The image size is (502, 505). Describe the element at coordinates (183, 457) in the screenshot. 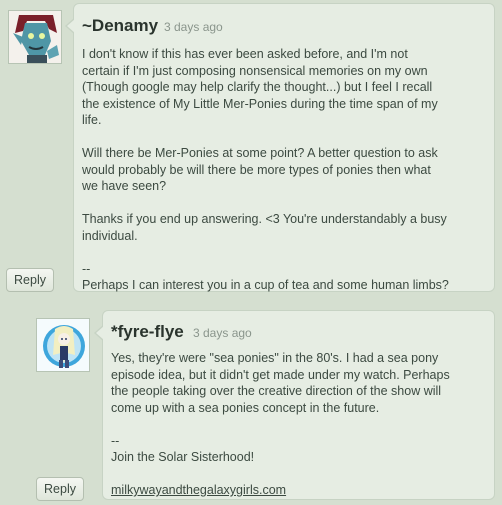

I see `comment-line: Join the Solar Sisterhood!` at that location.